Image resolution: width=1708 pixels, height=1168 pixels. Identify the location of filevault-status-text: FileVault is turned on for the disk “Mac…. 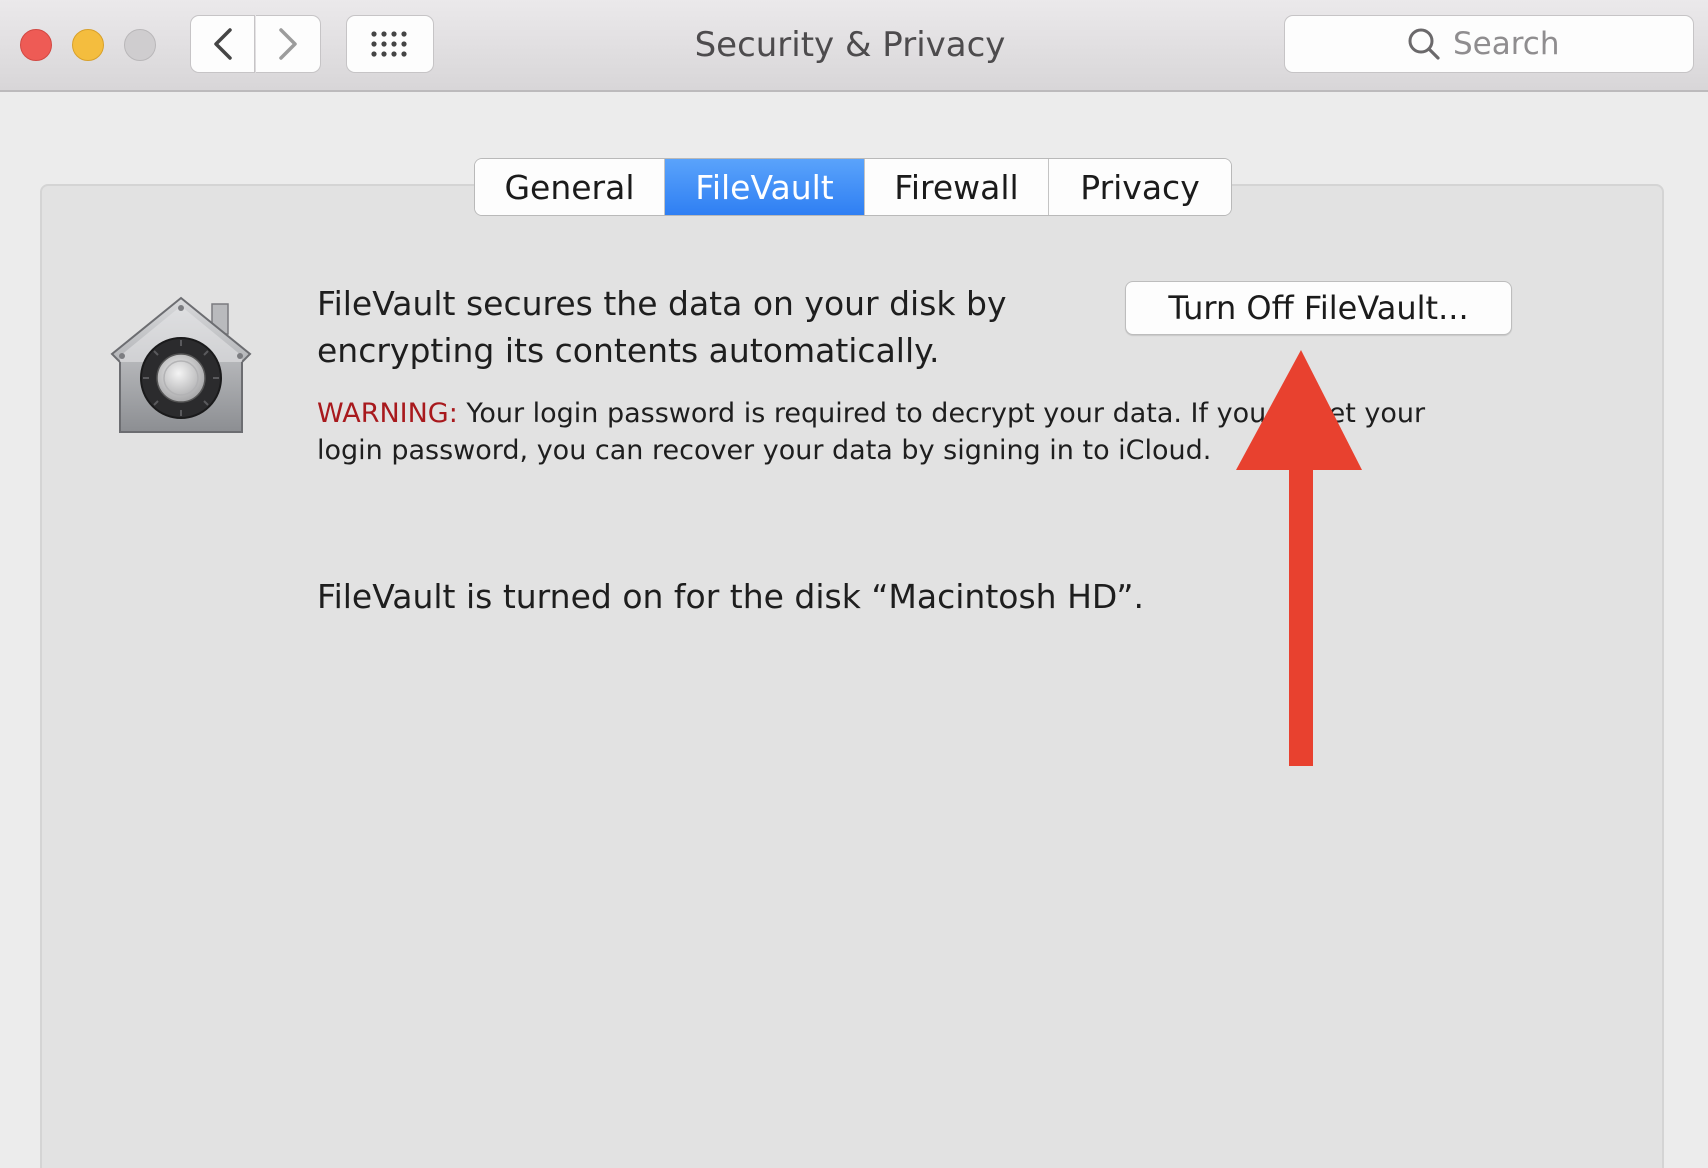
(730, 596).